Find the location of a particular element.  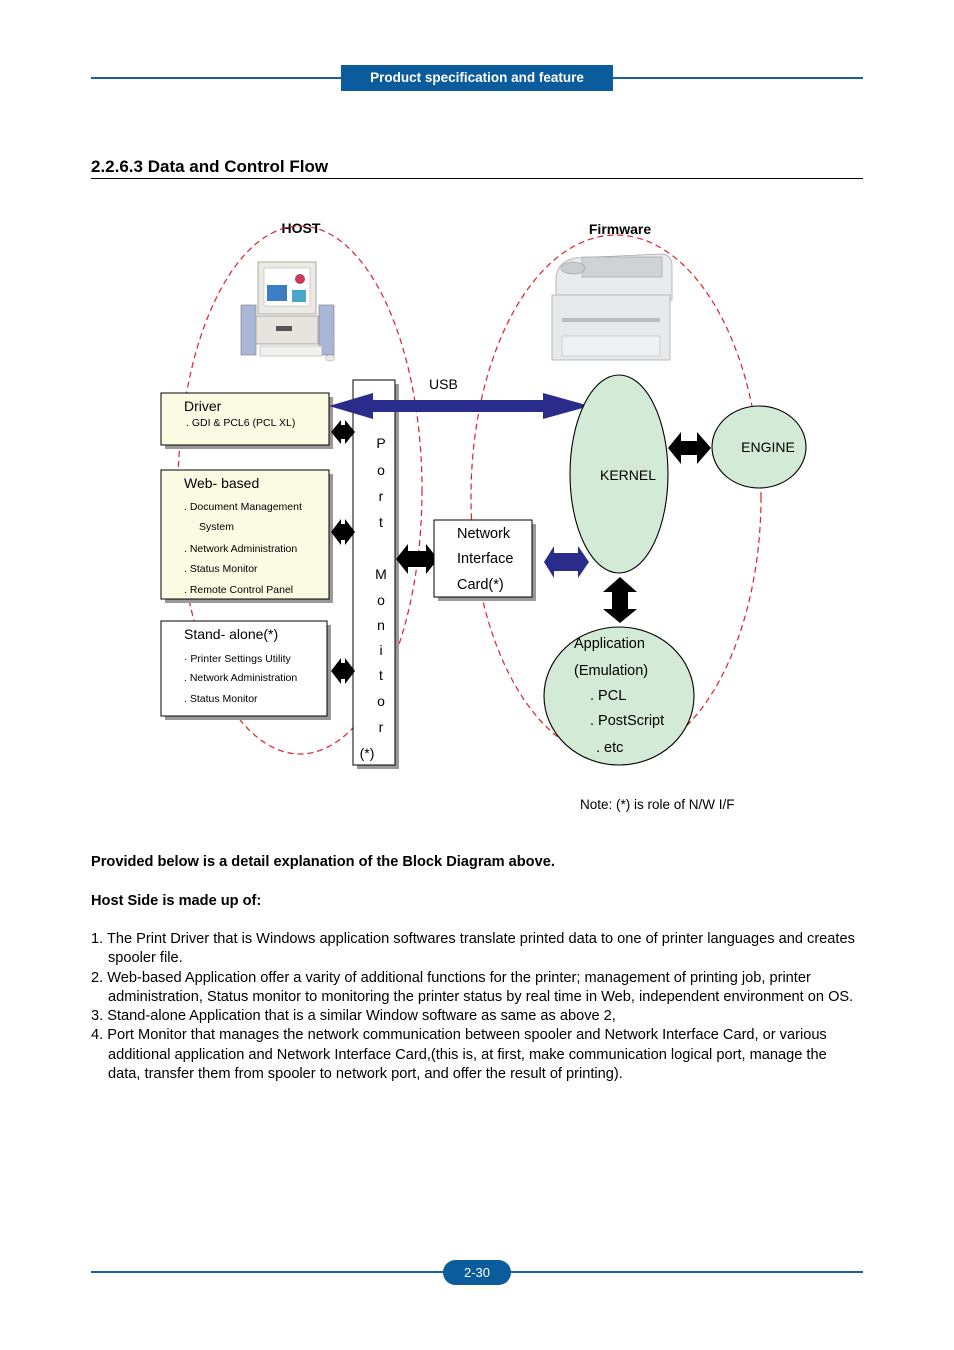

port-monitor-bar: PortMonitor (*) is located at coordinates (374, 572).